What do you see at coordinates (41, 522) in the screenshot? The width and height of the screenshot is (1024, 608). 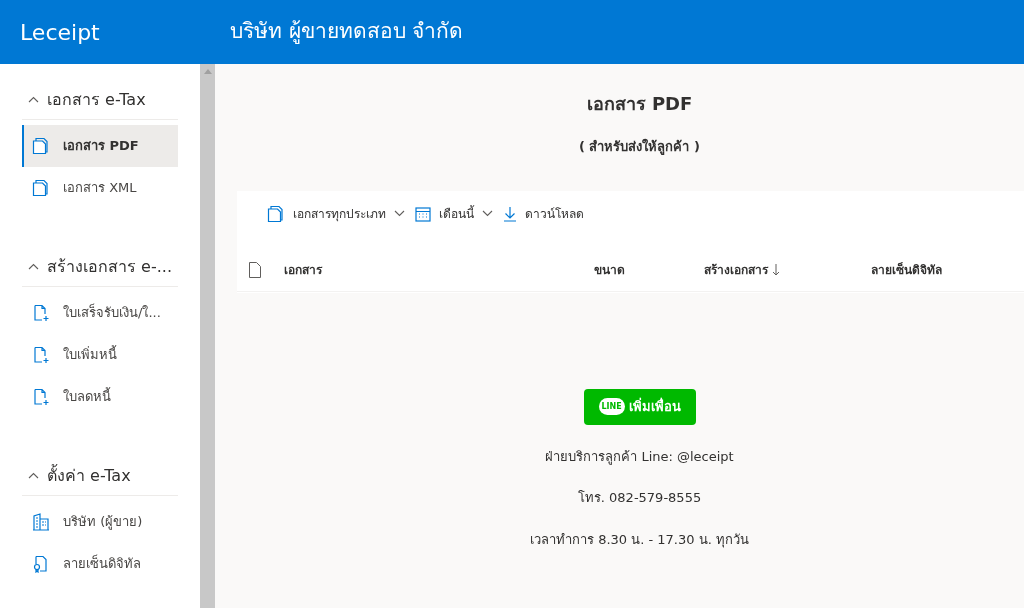 I see `building-icon` at bounding box center [41, 522].